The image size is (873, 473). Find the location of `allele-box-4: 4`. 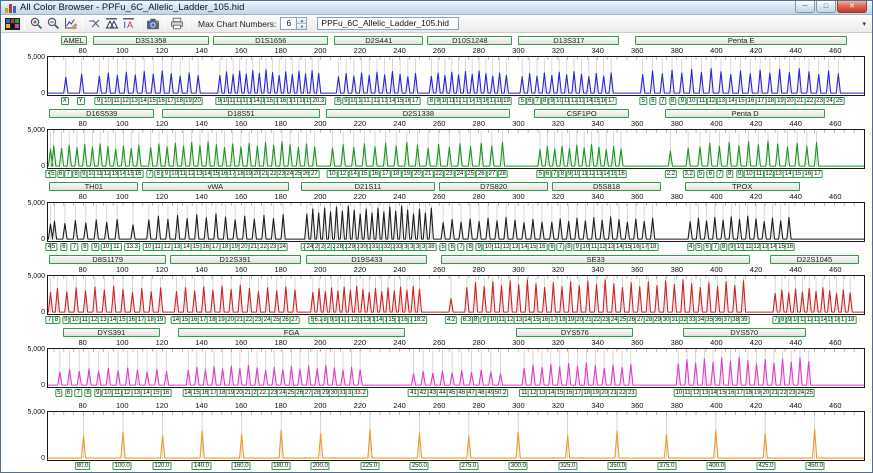

allele-box-4: 4 is located at coordinates (691, 247).